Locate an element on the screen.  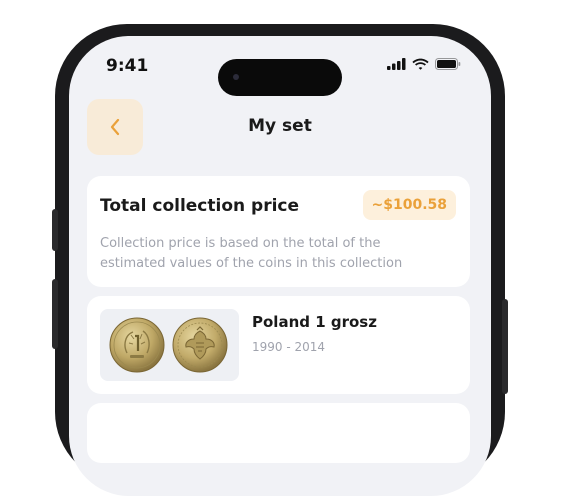
coin-obverse-image is located at coordinates (137, 345).